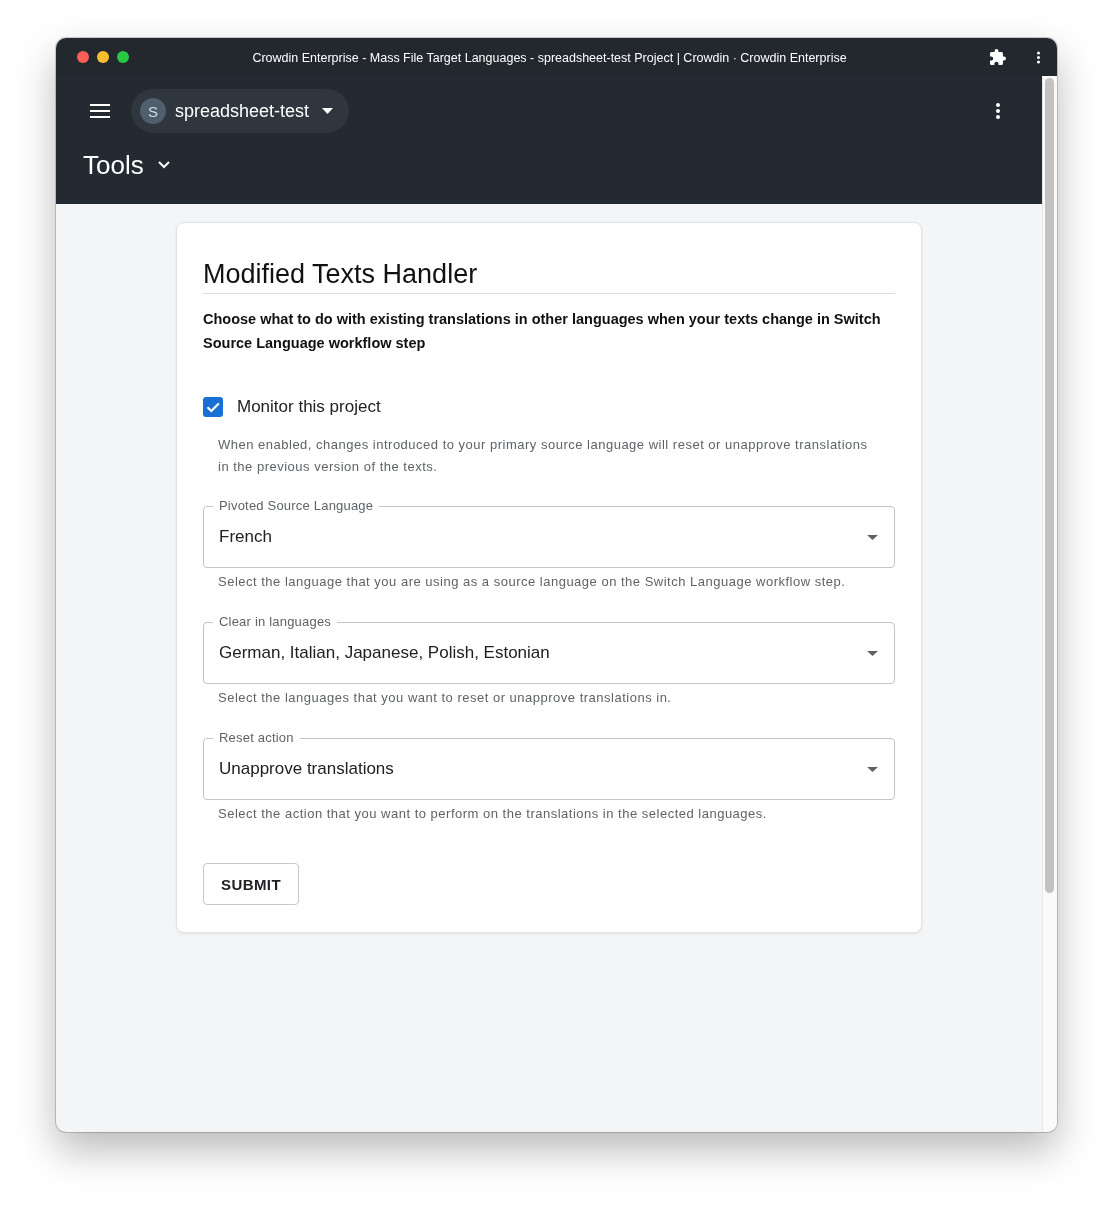 Image resolution: width=1113 pixels, height=1206 pixels. I want to click on scrollbar-thumb, so click(1049, 485).